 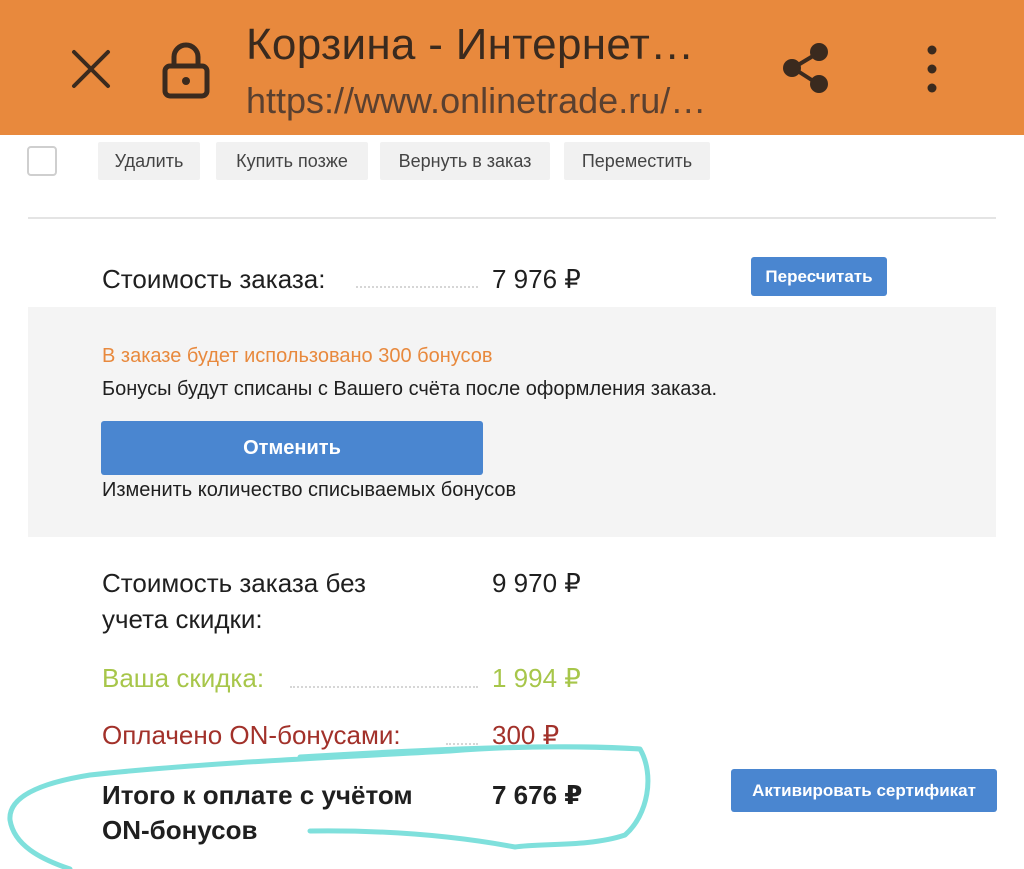 What do you see at coordinates (292, 448) in the screenshot?
I see `cancel-bonus-button: Отменить` at bounding box center [292, 448].